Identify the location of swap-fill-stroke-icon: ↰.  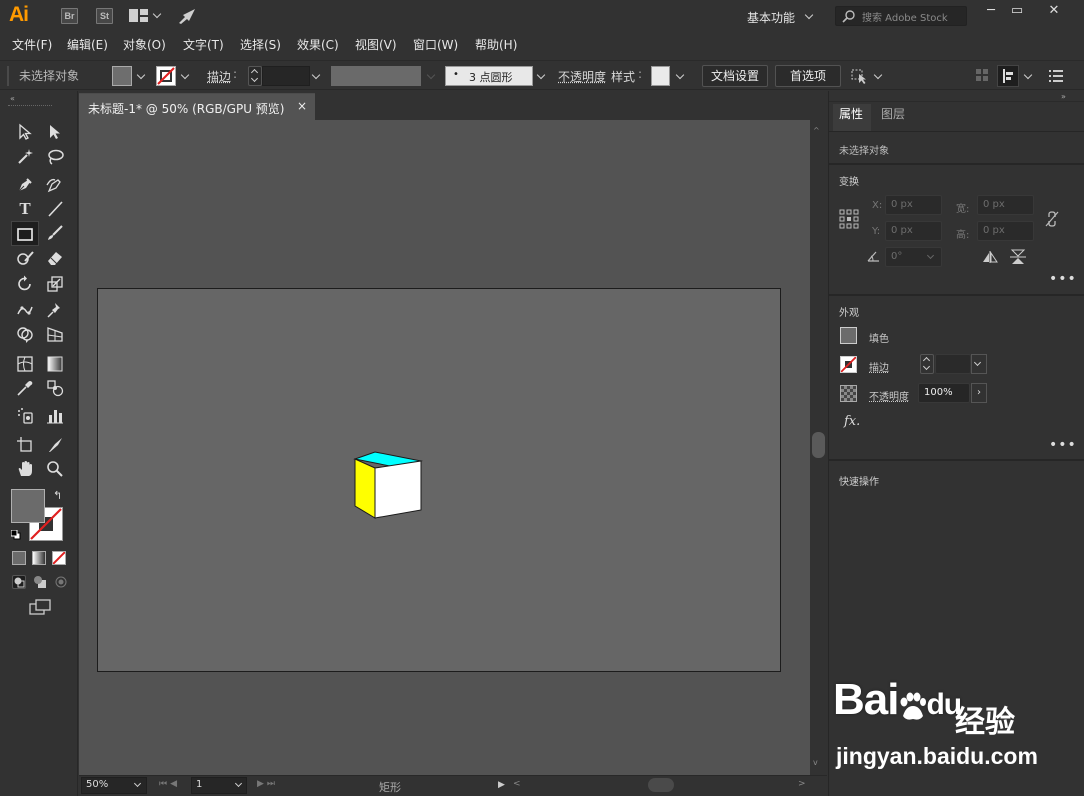
(57, 495).